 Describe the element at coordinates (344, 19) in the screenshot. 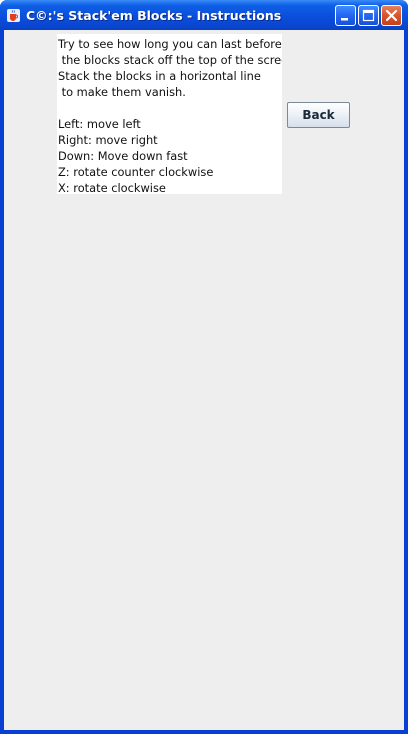

I see `minimize-icon` at that location.